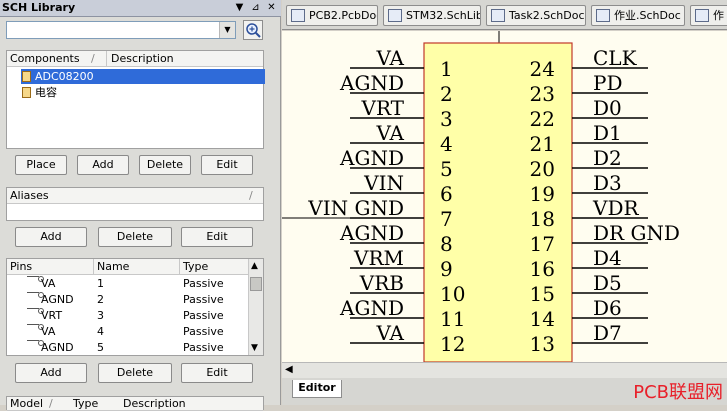 This screenshot has width=727, height=411. What do you see at coordinates (21, 266) in the screenshot?
I see `pins-header: Pins` at bounding box center [21, 266].